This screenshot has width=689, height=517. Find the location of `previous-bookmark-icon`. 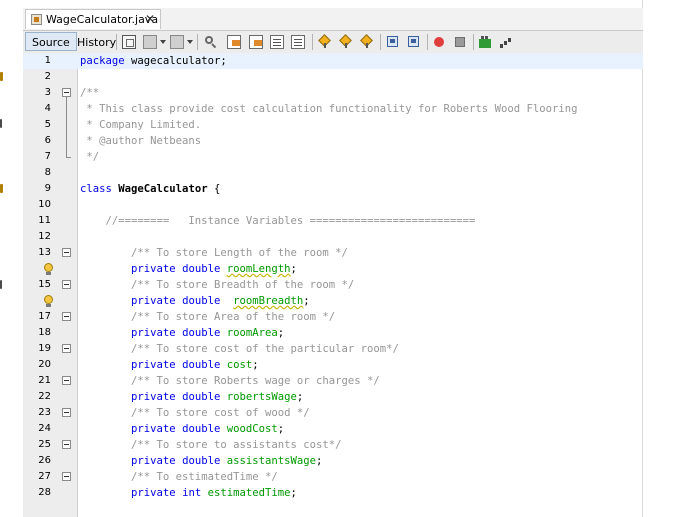

previous-bookmark-icon is located at coordinates (325, 42).